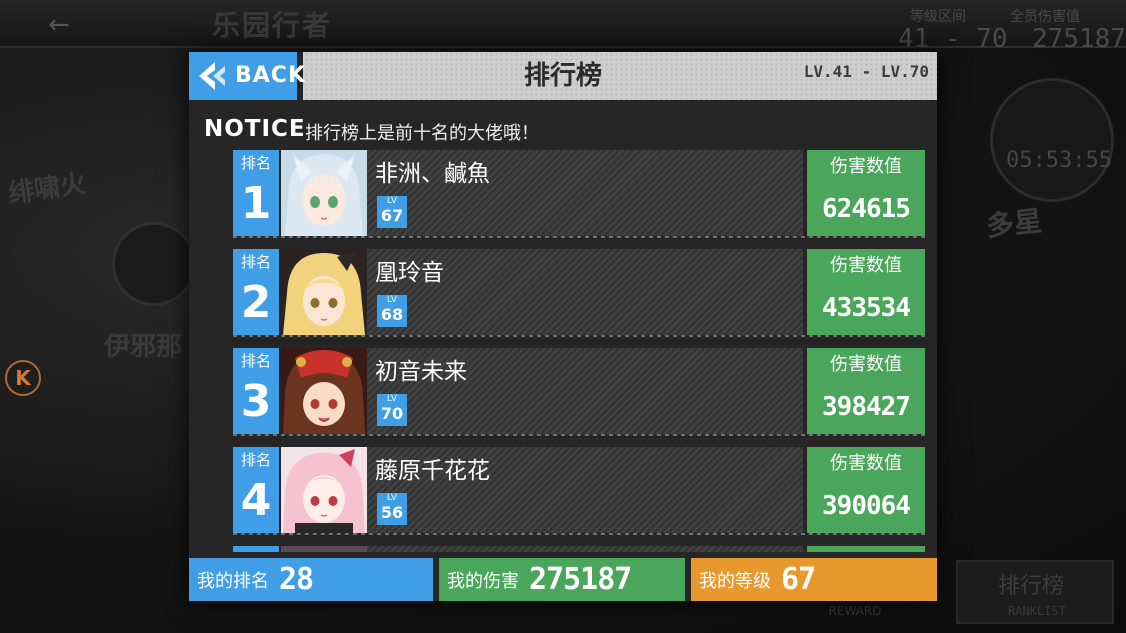 This screenshot has width=1126, height=633. I want to click on rank-tab: 排名 1, so click(256, 193).